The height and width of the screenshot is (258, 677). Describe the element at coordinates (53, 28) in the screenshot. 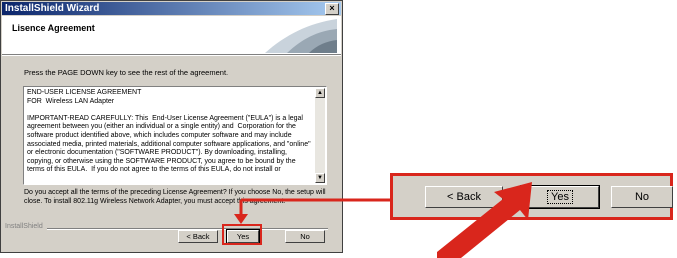

I see `header-title: Lisence Agreement` at that location.